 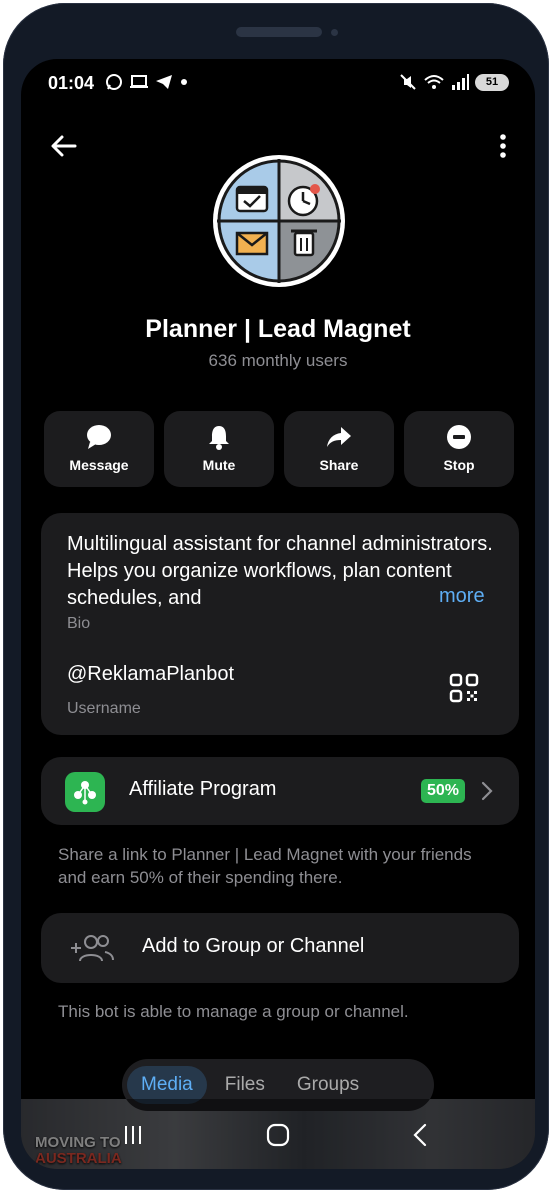 I want to click on add-to-group-row: Add to Group or Channel, so click(x=280, y=948).